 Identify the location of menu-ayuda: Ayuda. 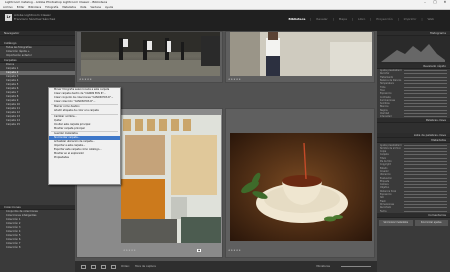
(109, 7).